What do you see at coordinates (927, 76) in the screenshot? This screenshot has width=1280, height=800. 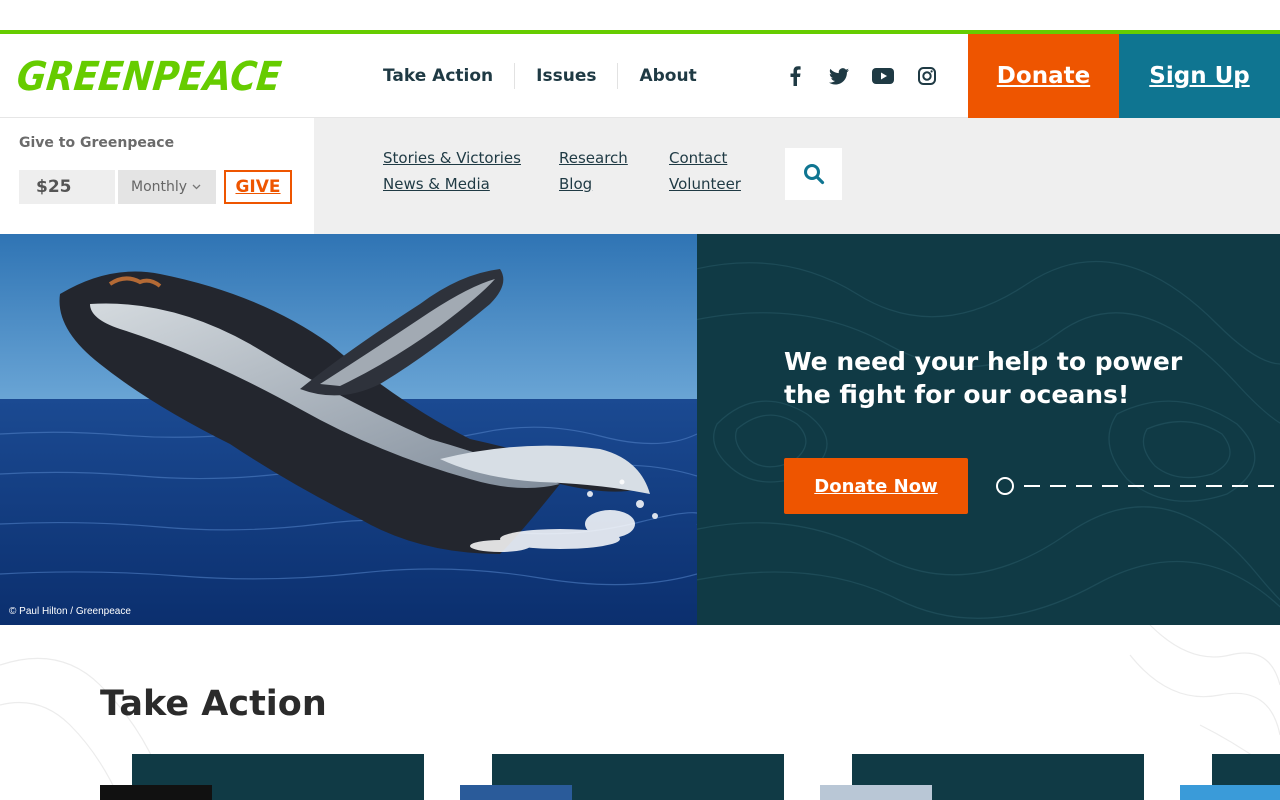 I see `instagram-icon` at bounding box center [927, 76].